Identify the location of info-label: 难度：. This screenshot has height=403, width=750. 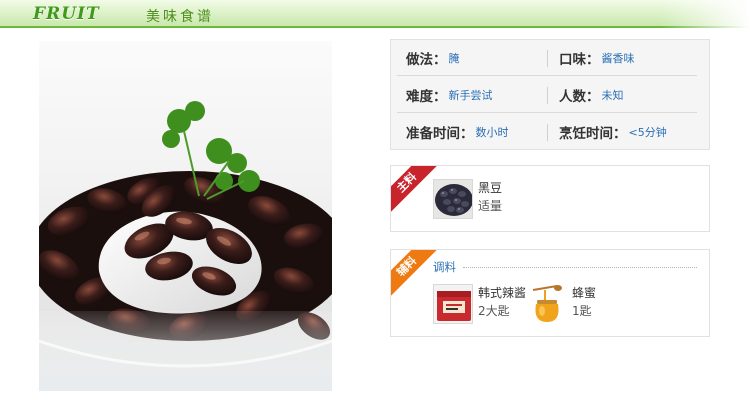
(426, 97).